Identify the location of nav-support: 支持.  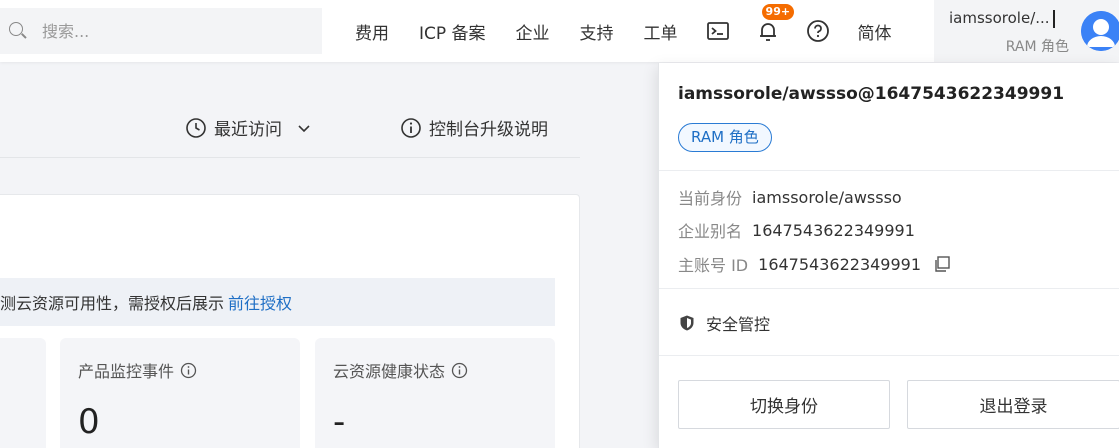
(597, 31).